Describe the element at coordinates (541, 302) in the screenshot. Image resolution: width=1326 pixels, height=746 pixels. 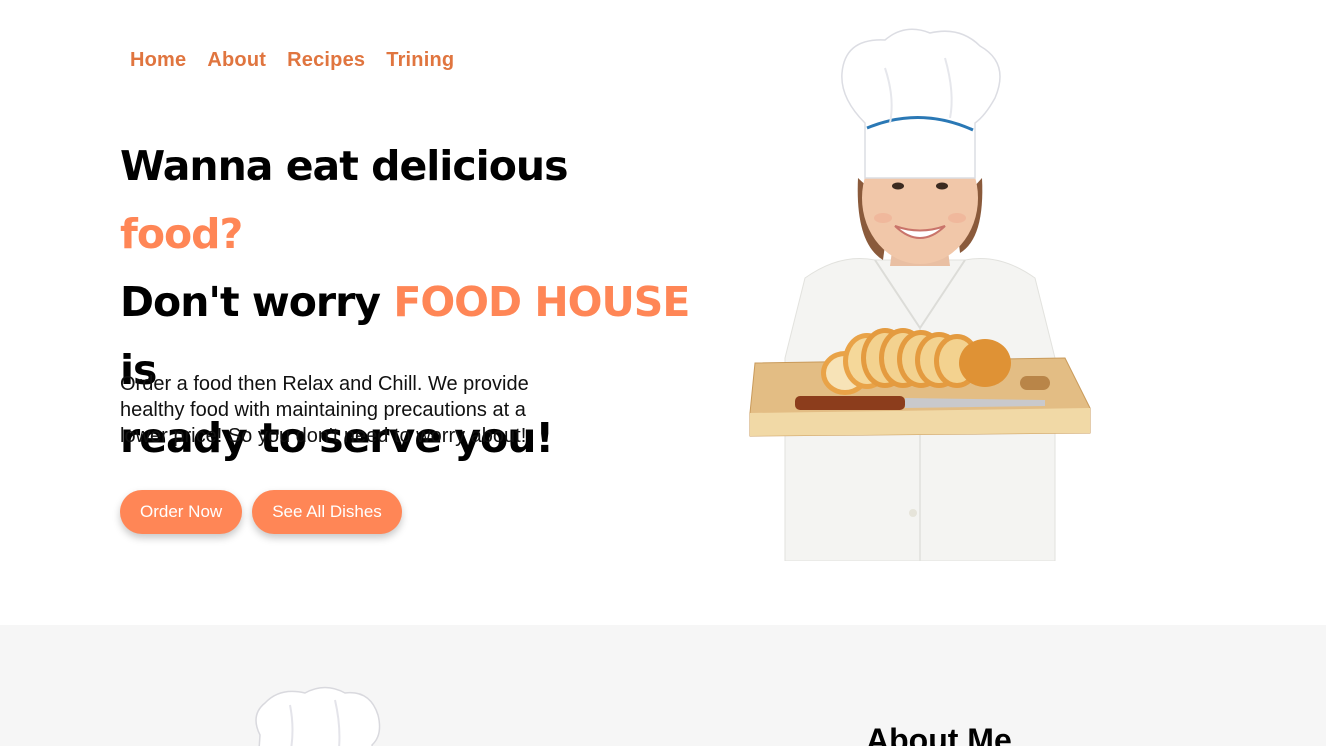
I see `headline-accent-brand: FOOD HOUSE` at that location.